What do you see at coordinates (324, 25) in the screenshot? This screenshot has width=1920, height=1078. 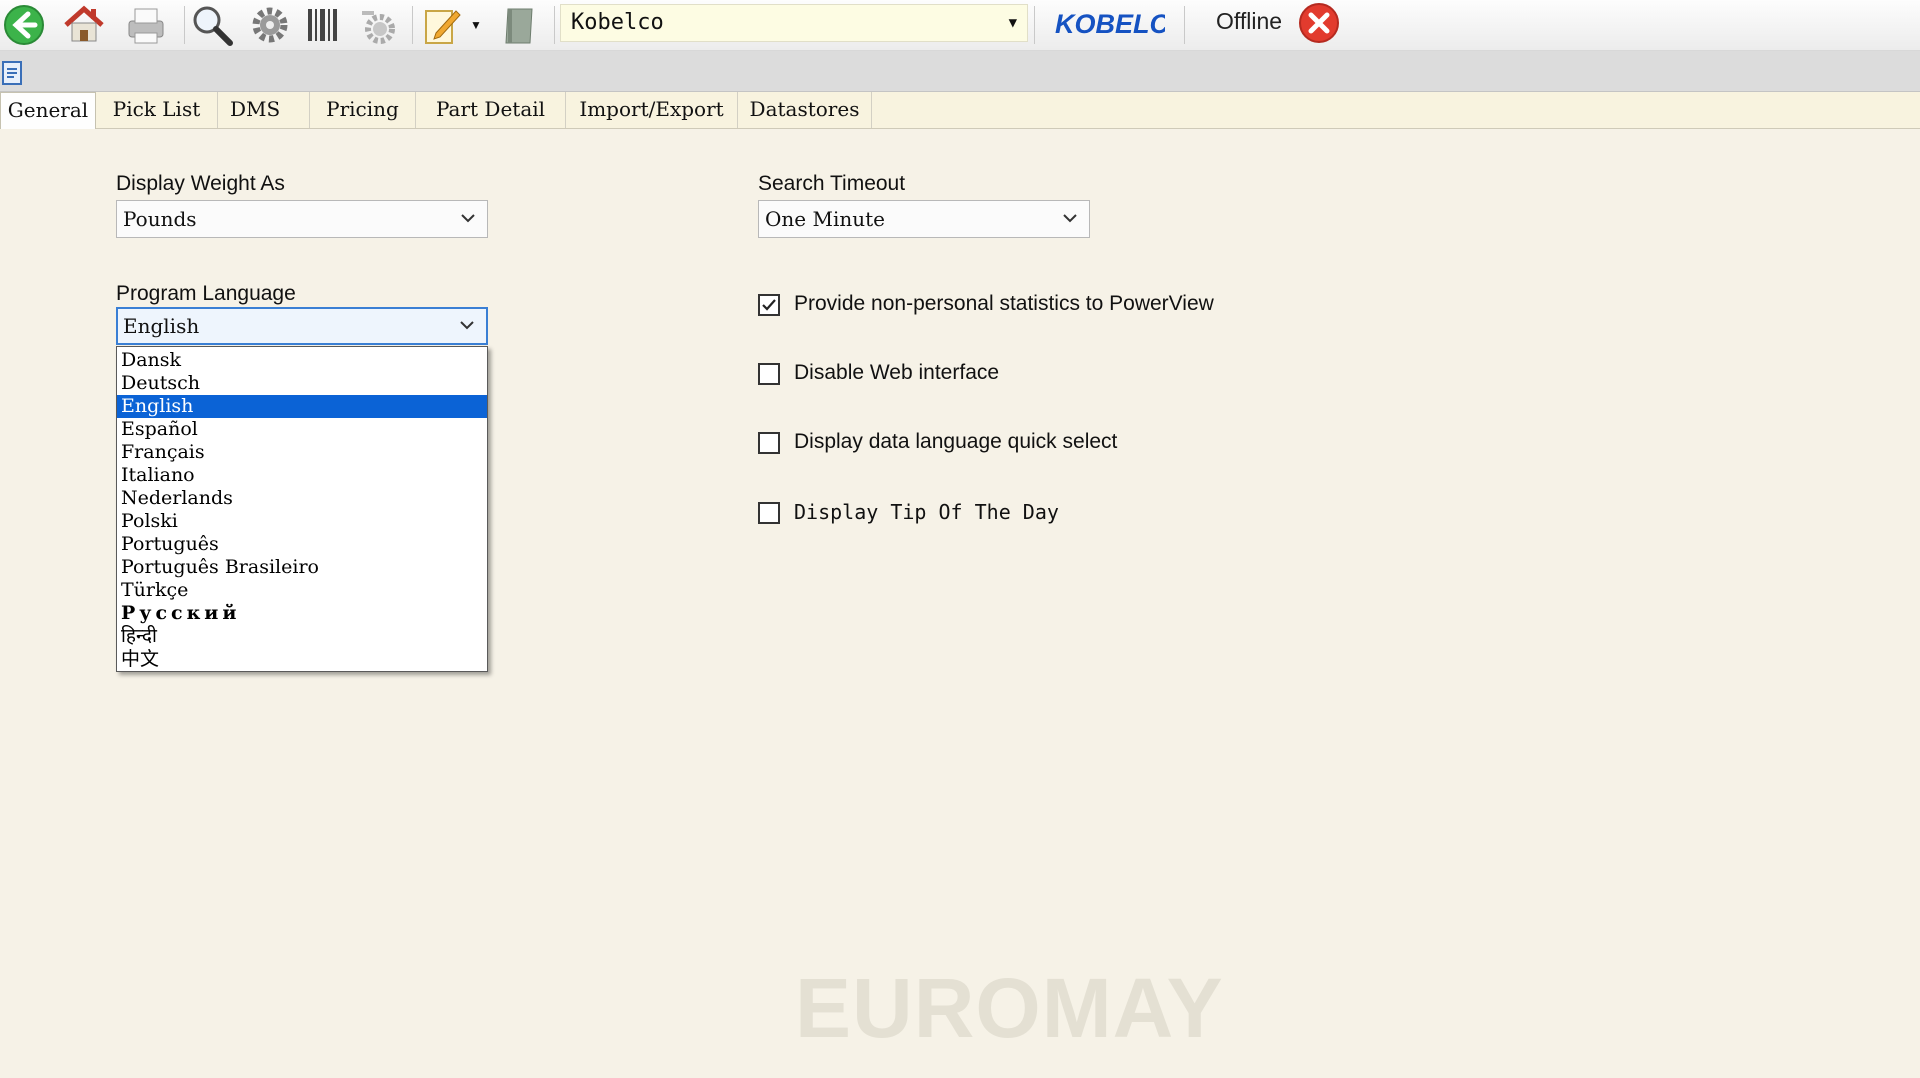 I see `barcode-icon` at bounding box center [324, 25].